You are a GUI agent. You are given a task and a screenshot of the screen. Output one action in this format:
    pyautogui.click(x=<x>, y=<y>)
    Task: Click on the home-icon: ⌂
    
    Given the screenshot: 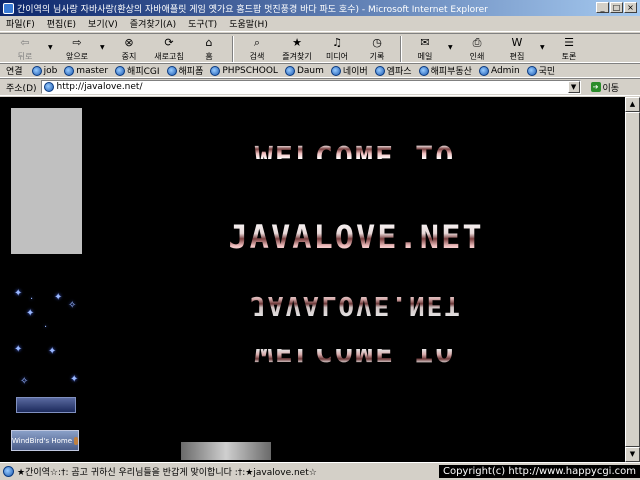 What is the action you would take?
    pyautogui.click(x=209, y=42)
    